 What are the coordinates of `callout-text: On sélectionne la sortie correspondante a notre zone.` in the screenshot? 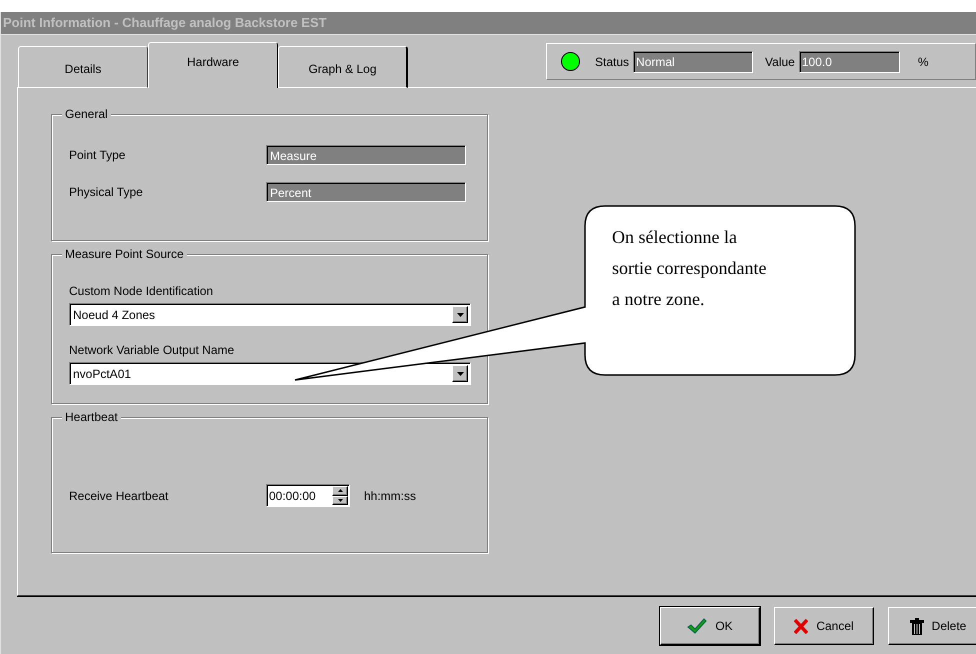 It's located at (690, 268).